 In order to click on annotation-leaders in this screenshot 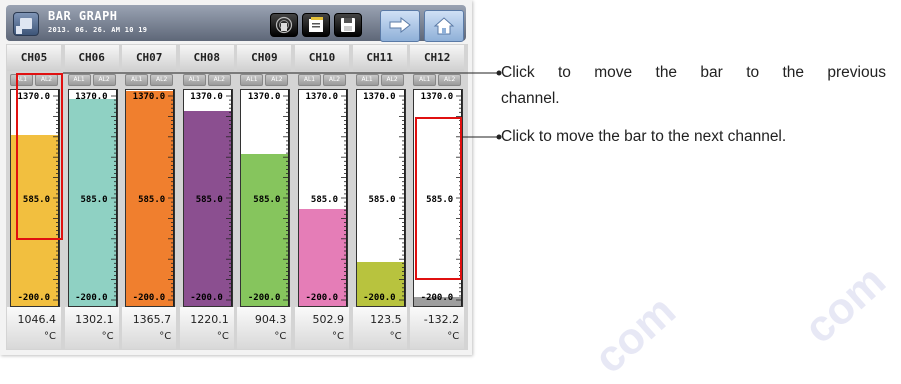, I will do `click(282, 105)`.